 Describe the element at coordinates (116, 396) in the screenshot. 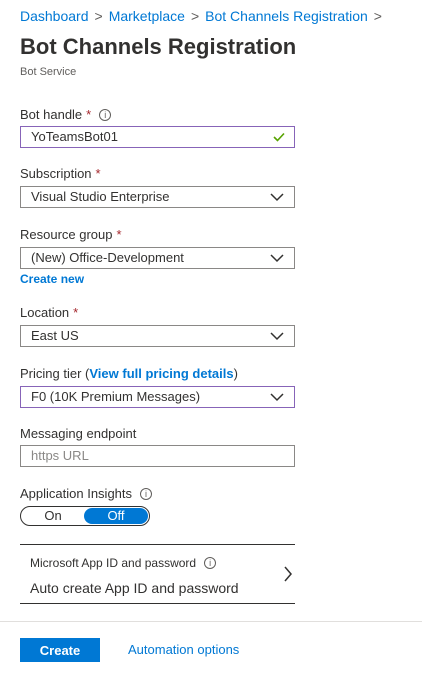

I see `pricing-tier-value: F0 (10K Premium Messages)` at that location.